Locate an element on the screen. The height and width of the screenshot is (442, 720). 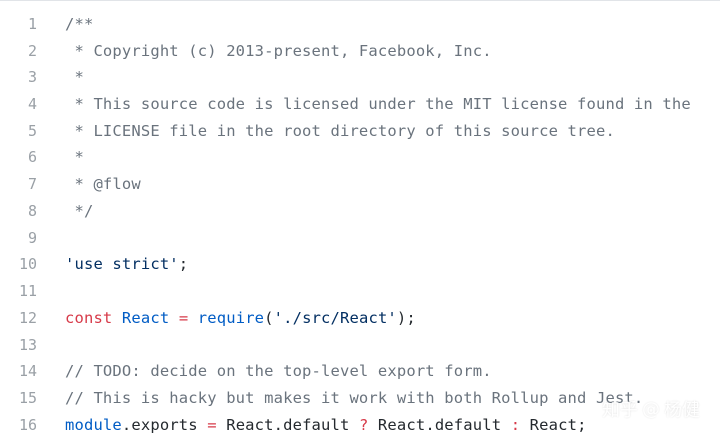
line-number: 3 is located at coordinates (18, 77).